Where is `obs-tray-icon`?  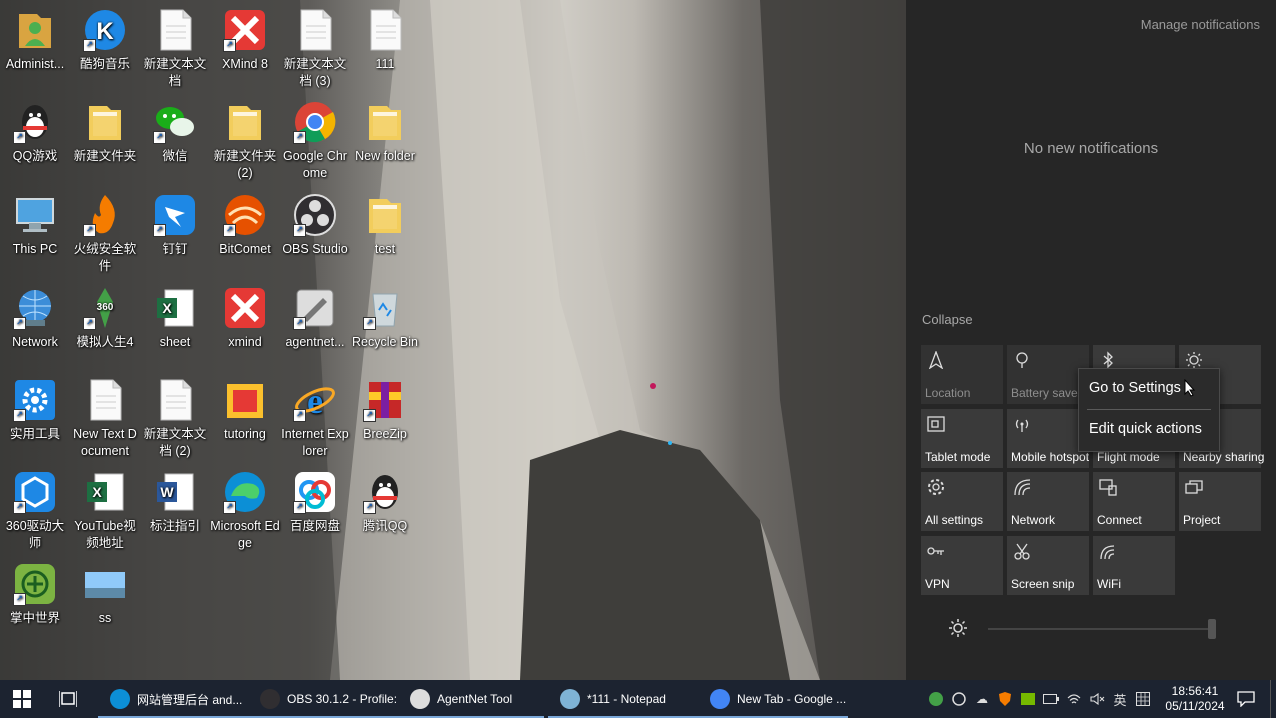
obs-tray-icon is located at coordinates (959, 699).